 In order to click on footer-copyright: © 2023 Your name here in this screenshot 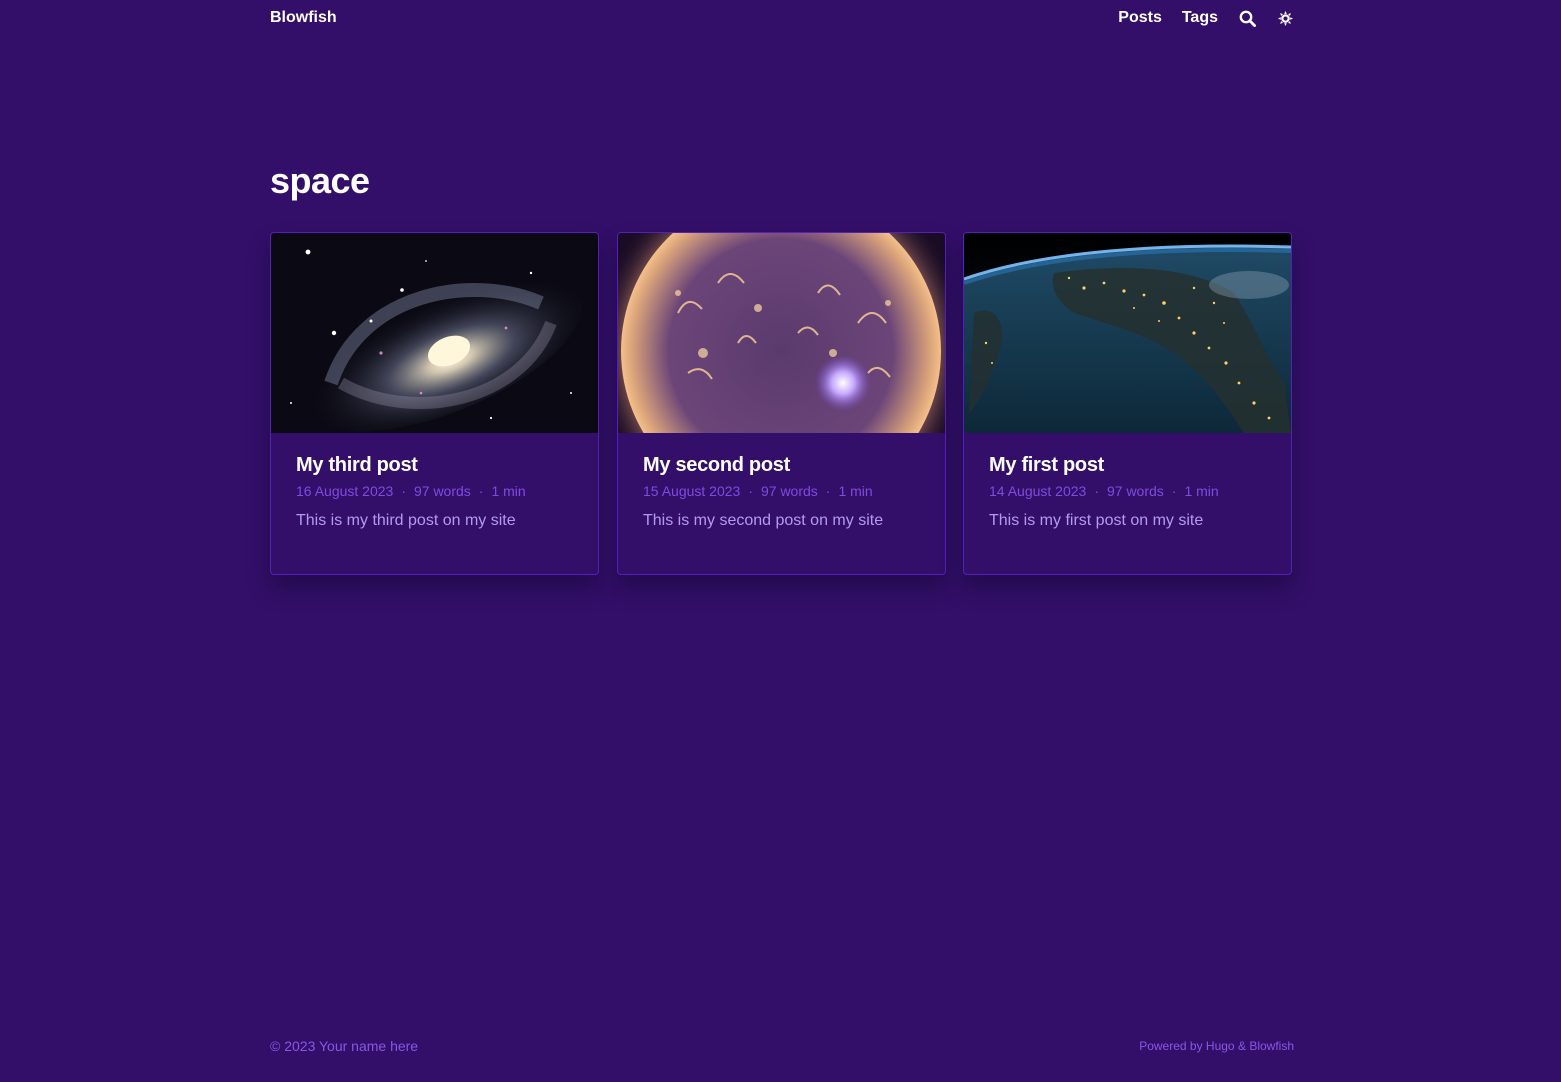, I will do `click(344, 1046)`.